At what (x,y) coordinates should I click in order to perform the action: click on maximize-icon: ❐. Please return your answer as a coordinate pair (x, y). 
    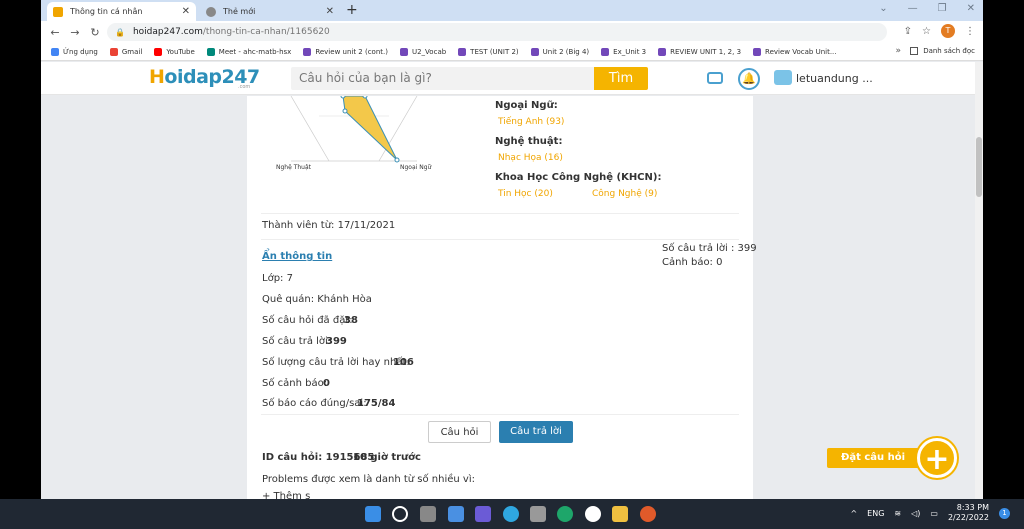
    Looking at the image, I should click on (942, 8).